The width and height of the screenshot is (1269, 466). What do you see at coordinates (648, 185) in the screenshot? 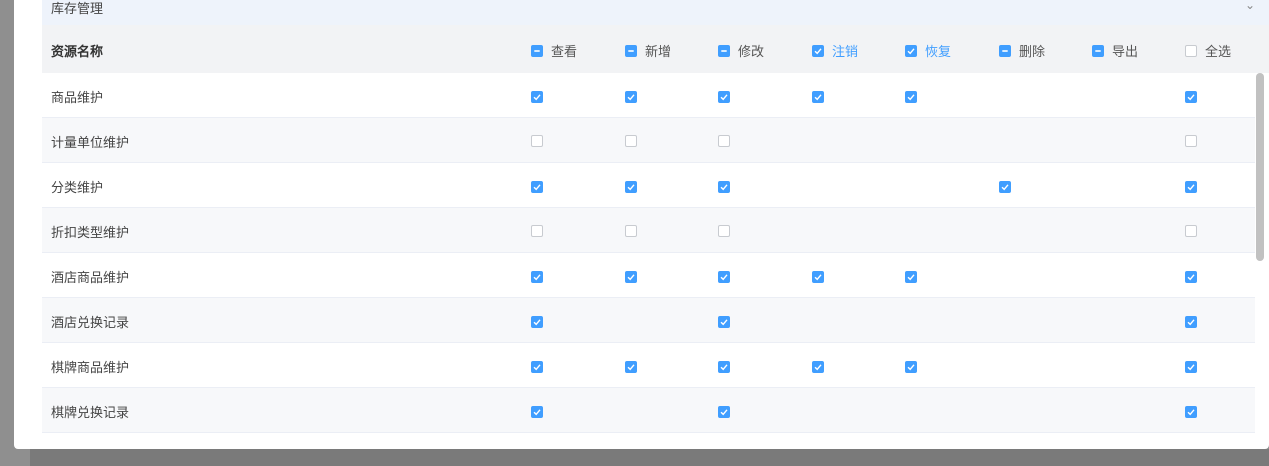
I see `table-row: 分类维护` at bounding box center [648, 185].